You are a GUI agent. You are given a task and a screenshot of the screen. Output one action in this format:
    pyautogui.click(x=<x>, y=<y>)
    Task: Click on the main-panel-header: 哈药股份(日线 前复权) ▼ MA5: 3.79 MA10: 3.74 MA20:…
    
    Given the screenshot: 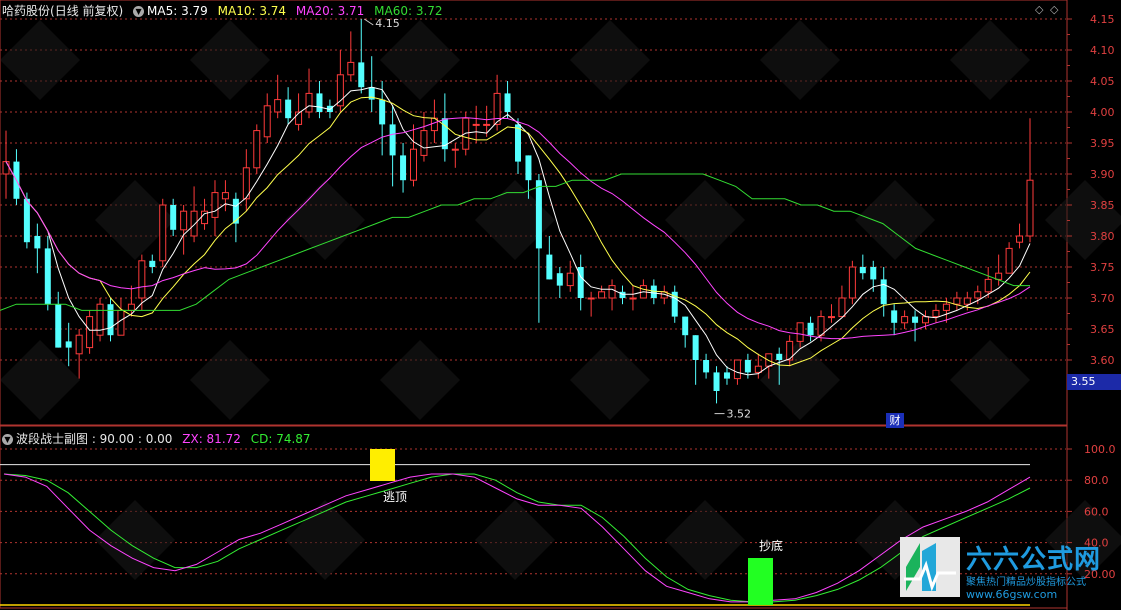 What is the action you would take?
    pyautogui.click(x=225, y=10)
    